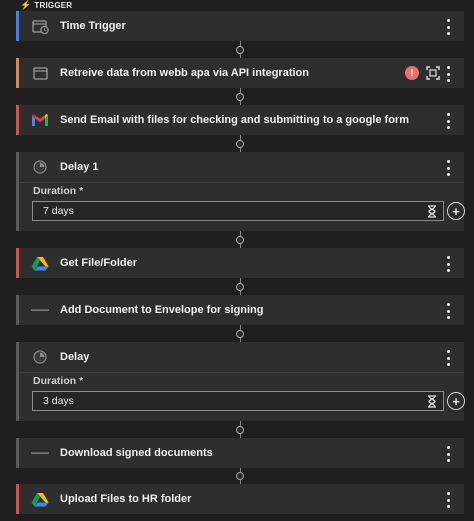  Describe the element at coordinates (162, 310) in the screenshot. I see `step-title: Add Document to Envelope for signing` at that location.